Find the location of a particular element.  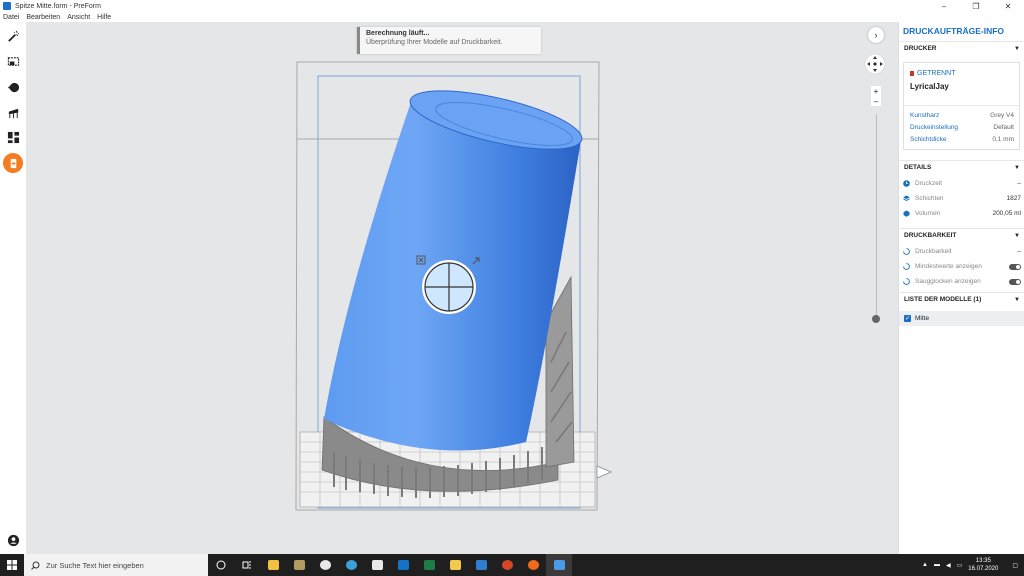

printer-section-header: DRUCKER ▼ is located at coordinates (961, 48).